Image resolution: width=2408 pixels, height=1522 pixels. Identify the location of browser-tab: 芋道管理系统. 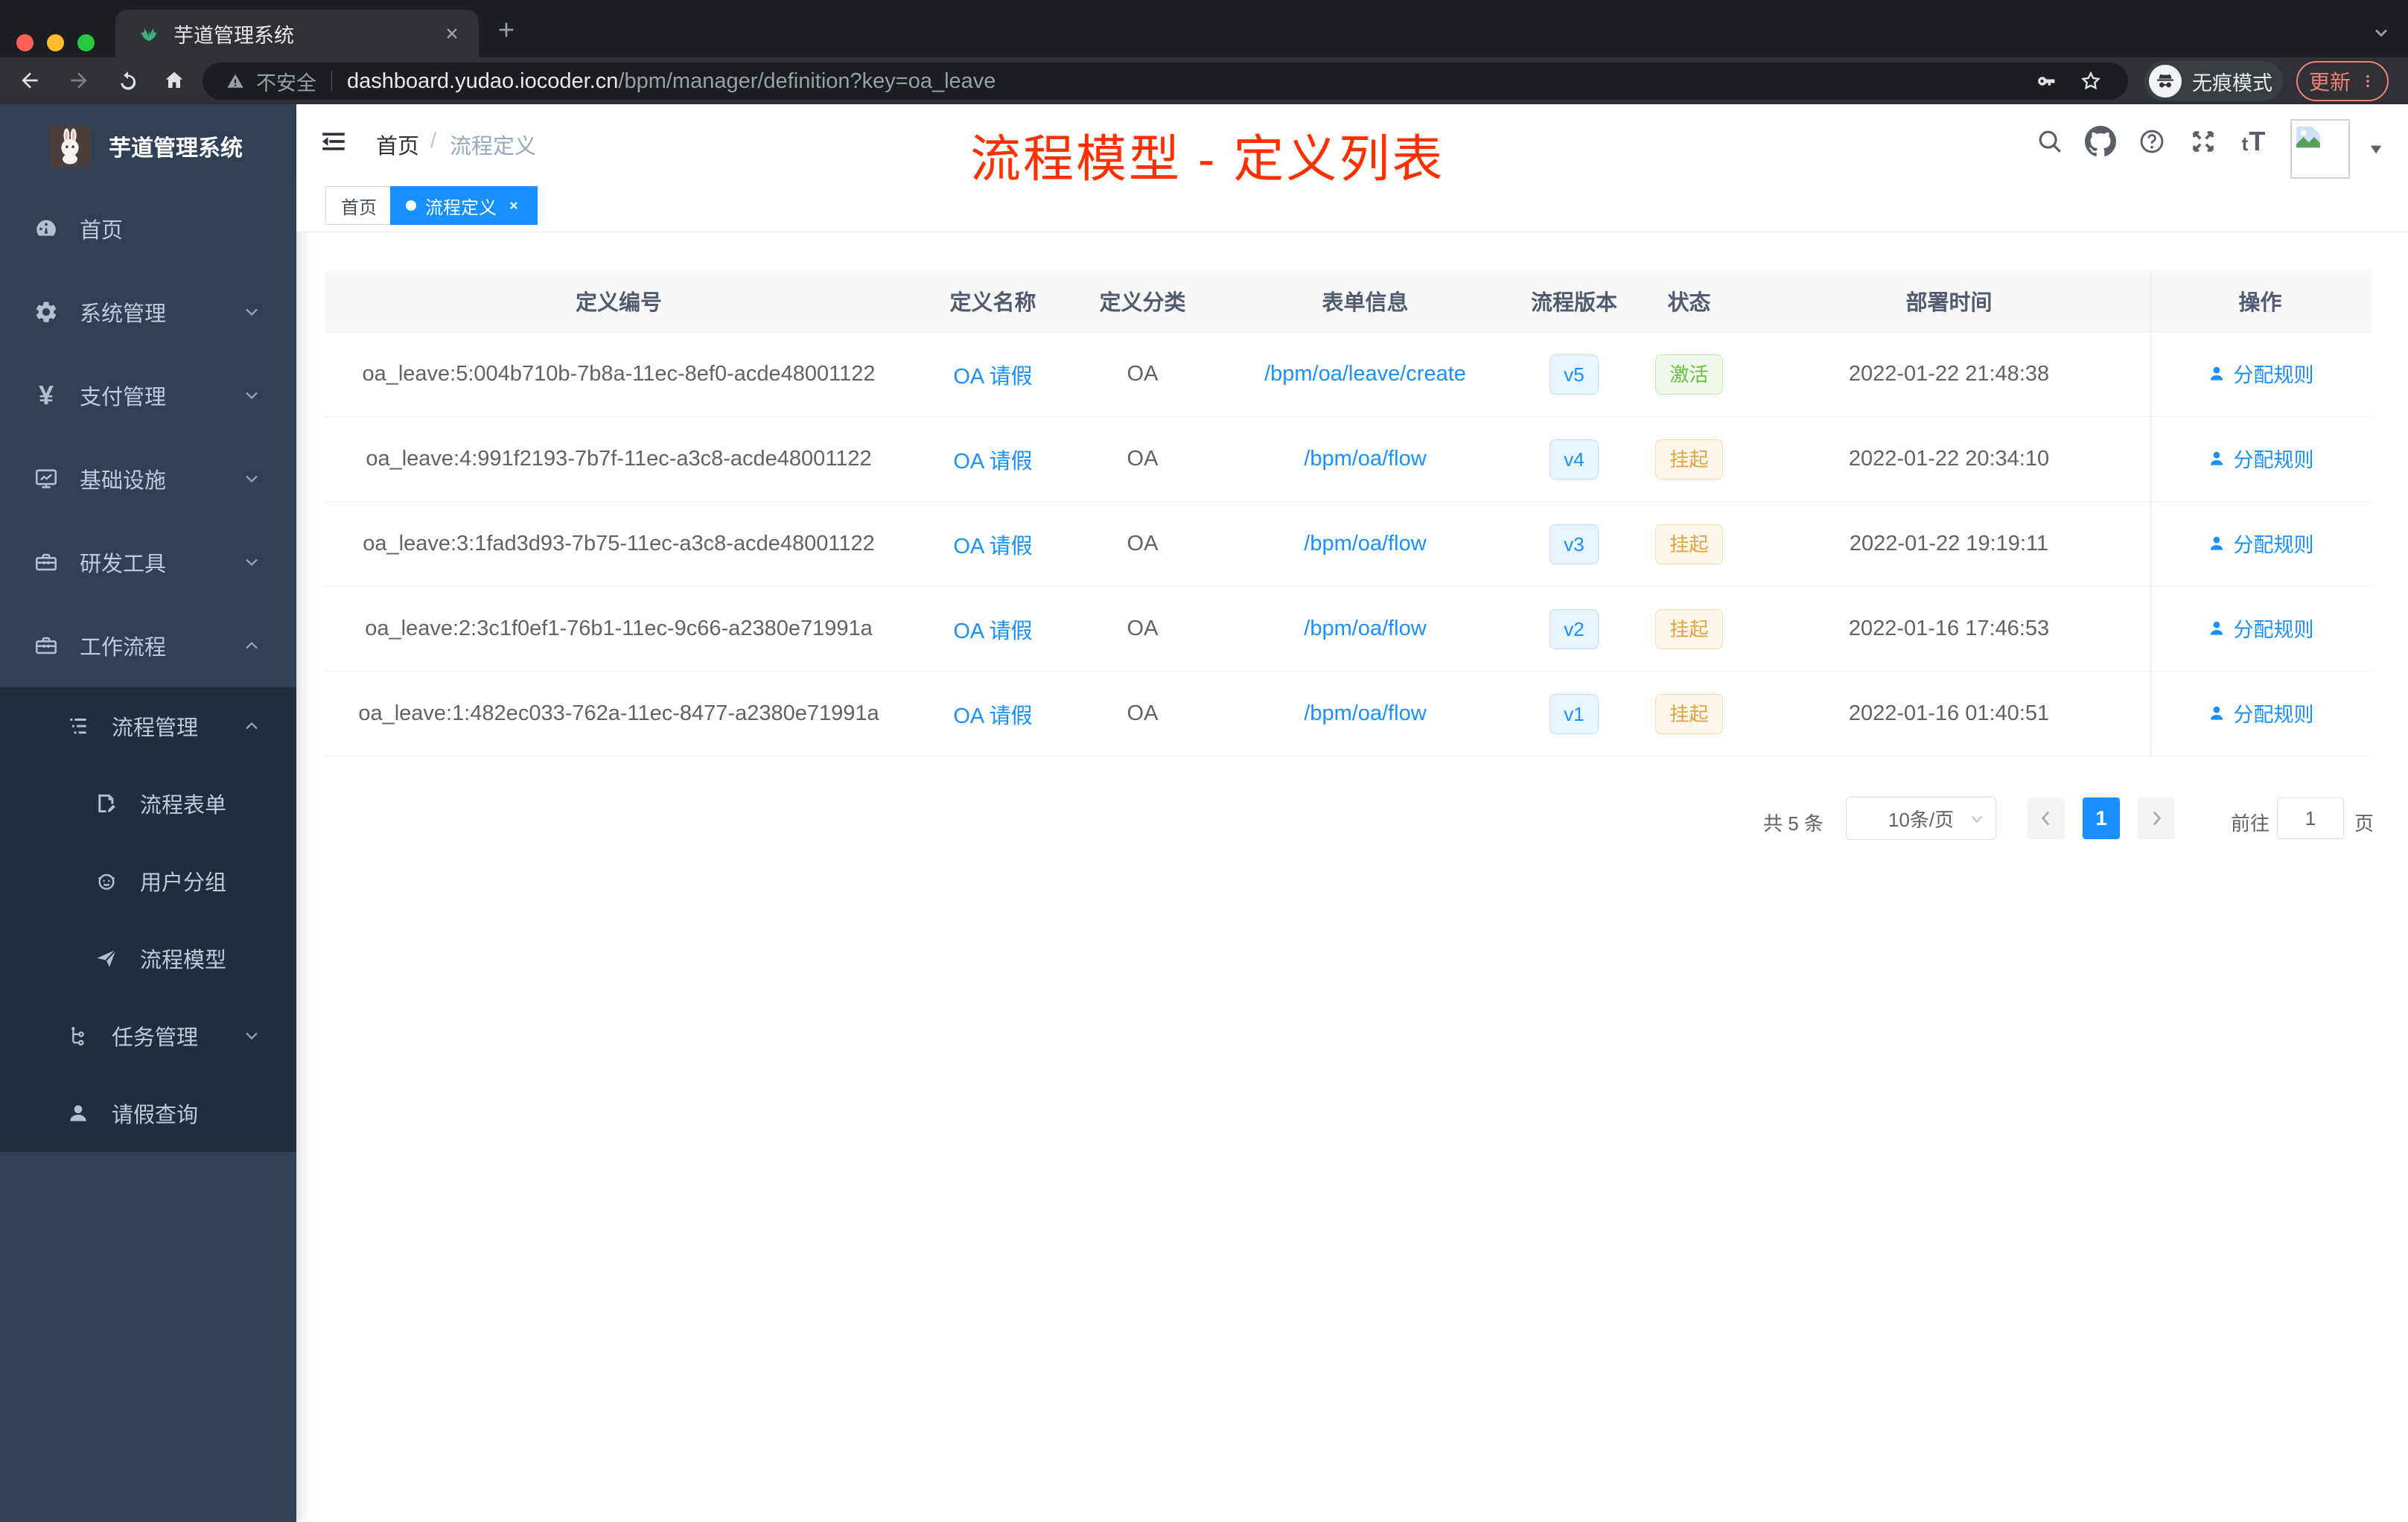
(297, 33).